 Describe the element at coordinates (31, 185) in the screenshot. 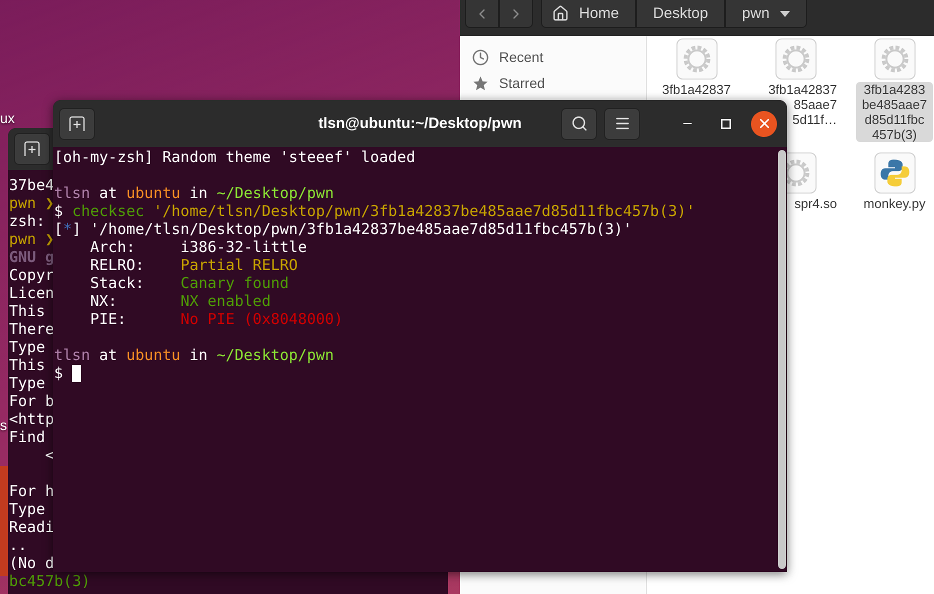

I see `terminal-line: 37be4` at that location.